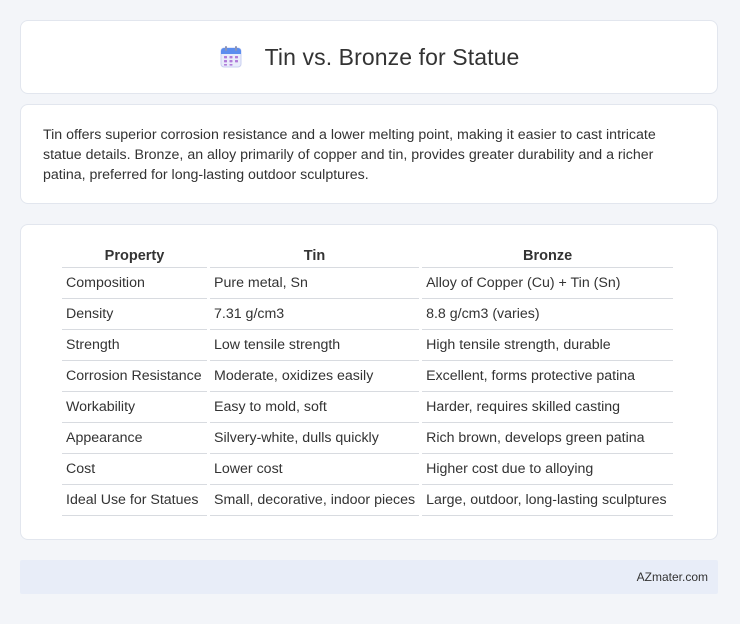  I want to click on tin-cell: Easy to mold, soft, so click(315, 407).